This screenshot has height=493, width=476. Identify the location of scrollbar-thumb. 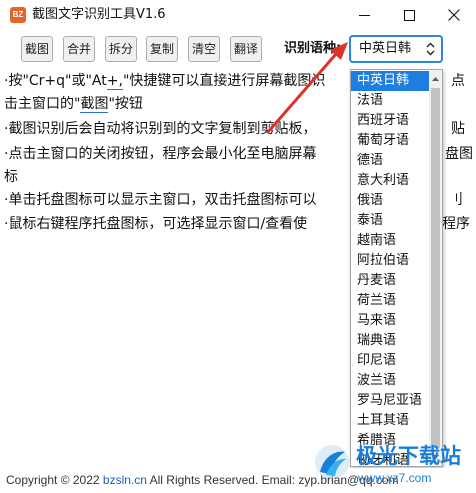
(435, 268).